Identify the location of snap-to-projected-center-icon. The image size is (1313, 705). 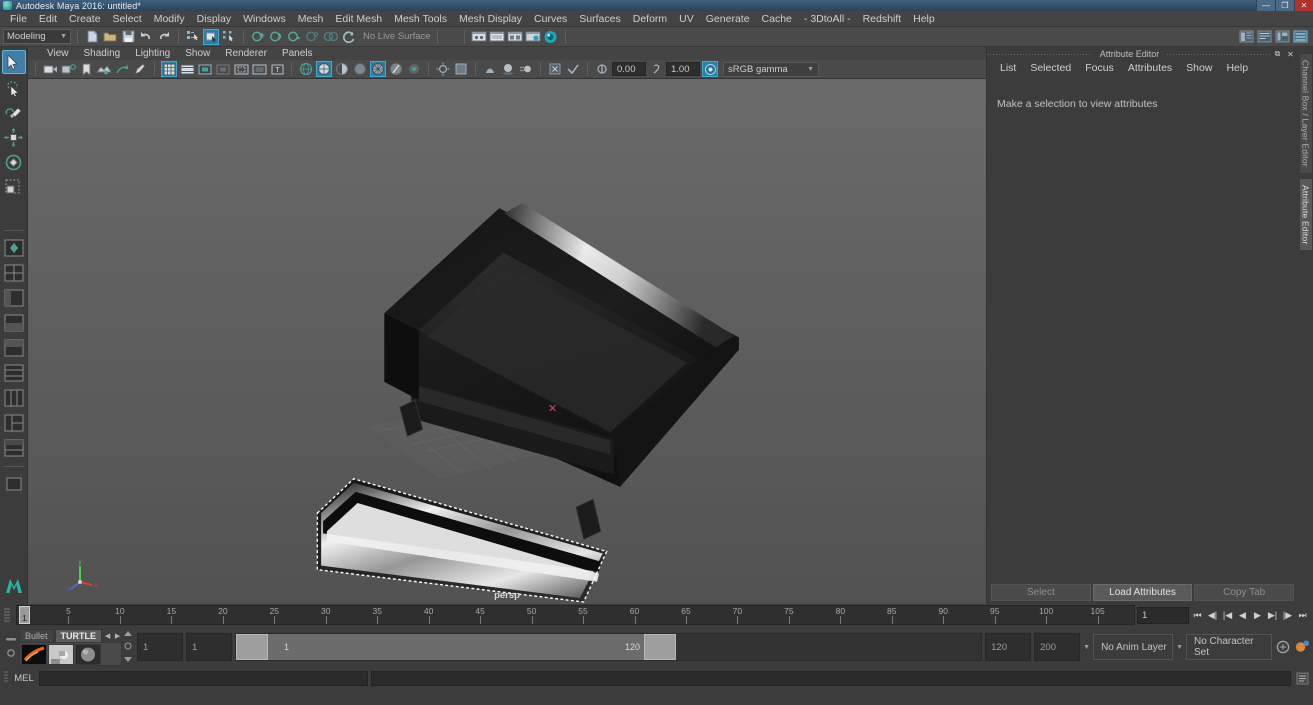
(312, 37).